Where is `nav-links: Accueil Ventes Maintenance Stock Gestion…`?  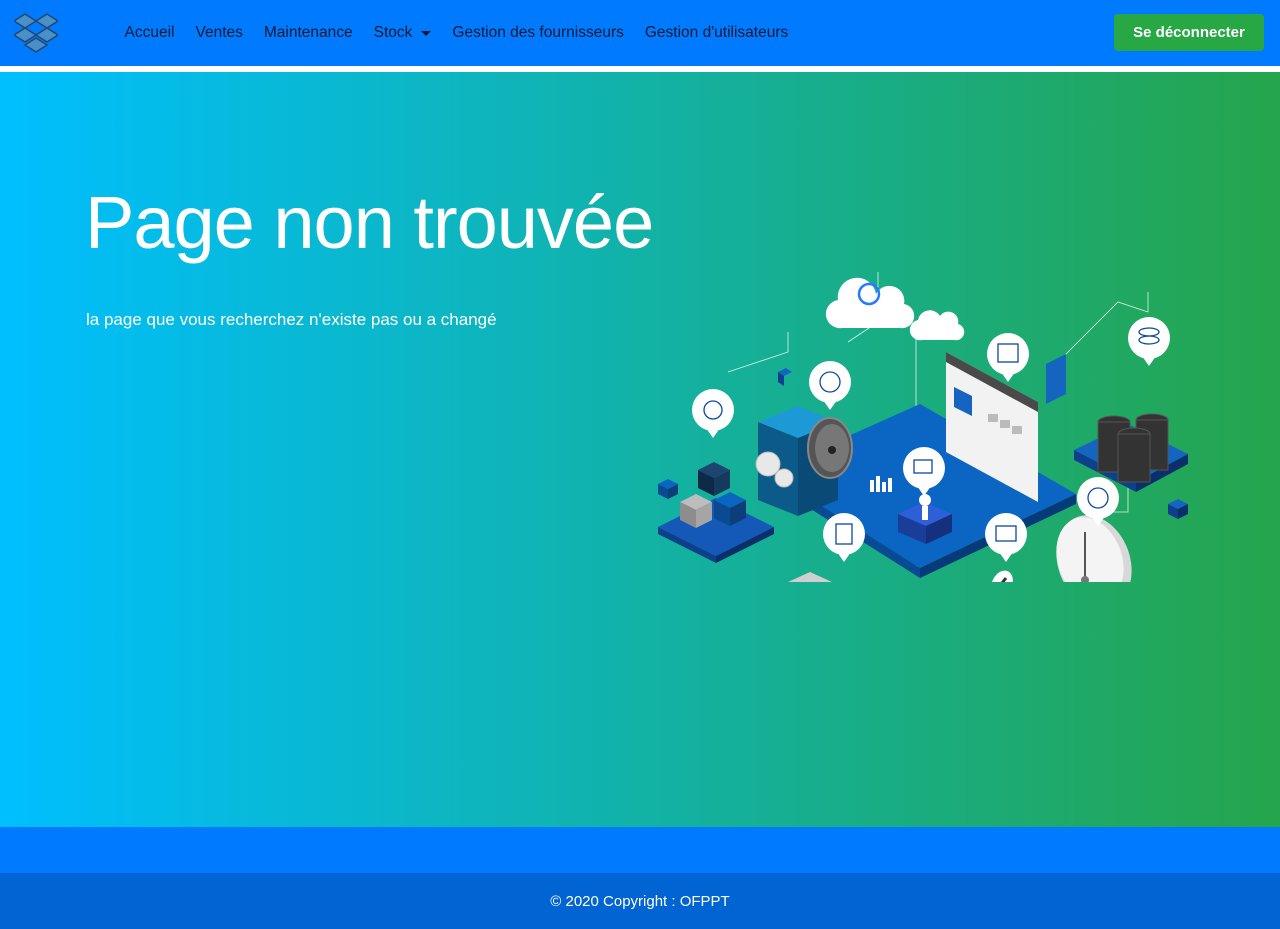 nav-links: Accueil Ventes Maintenance Stock Gestion… is located at coordinates (456, 33).